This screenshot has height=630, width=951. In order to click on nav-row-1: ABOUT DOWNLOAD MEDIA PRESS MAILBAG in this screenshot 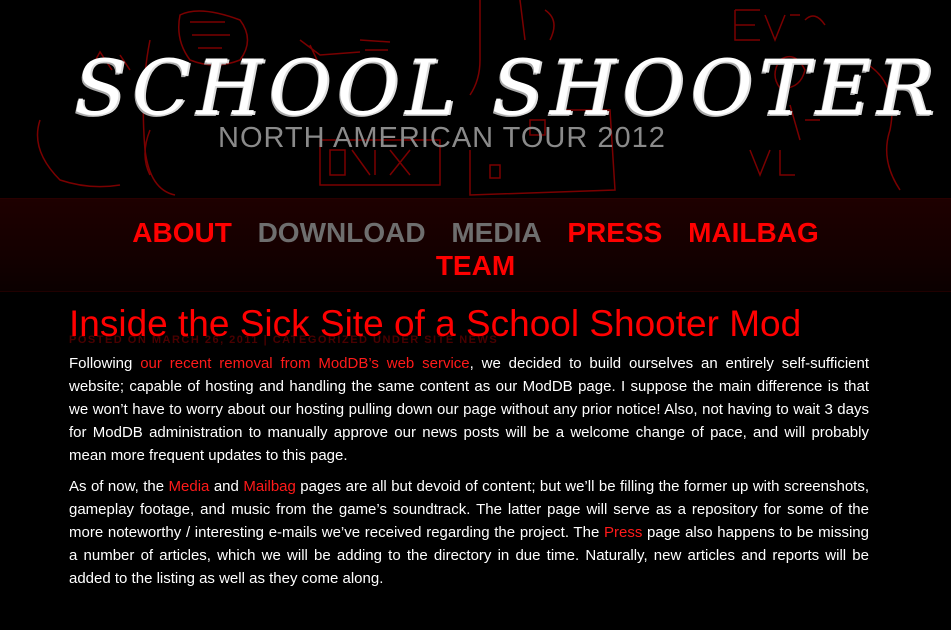, I will do `click(475, 233)`.